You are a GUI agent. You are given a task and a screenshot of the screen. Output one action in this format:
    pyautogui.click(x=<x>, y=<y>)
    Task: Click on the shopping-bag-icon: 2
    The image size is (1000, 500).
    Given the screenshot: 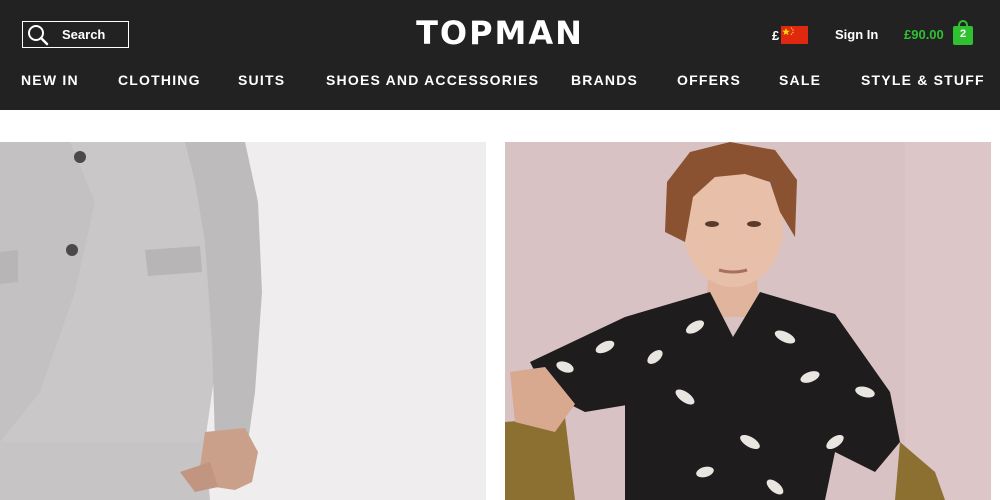 What is the action you would take?
    pyautogui.click(x=963, y=32)
    